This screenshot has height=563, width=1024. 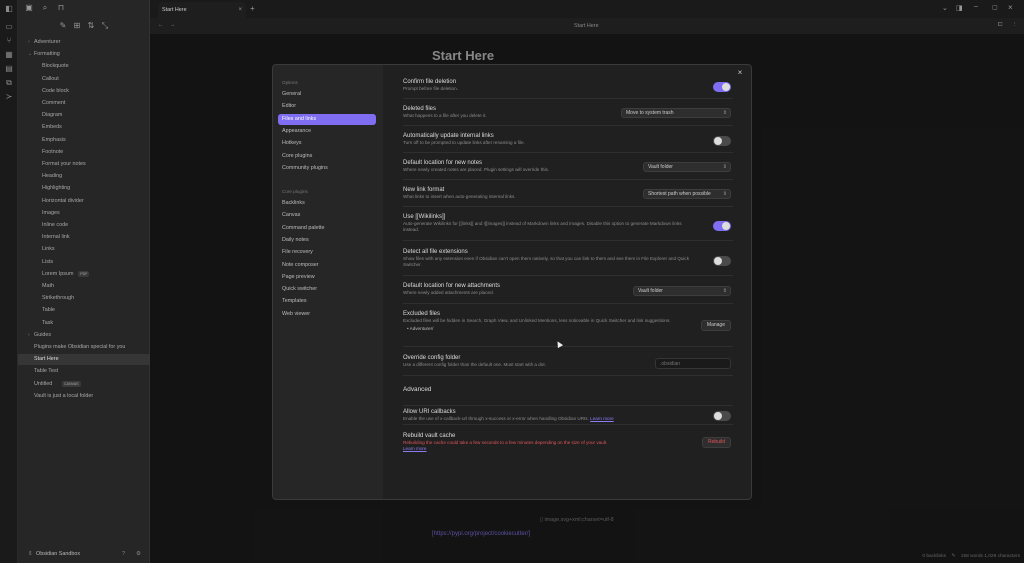 What do you see at coordinates (84, 286) in the screenshot?
I see `tree-file: Math` at bounding box center [84, 286].